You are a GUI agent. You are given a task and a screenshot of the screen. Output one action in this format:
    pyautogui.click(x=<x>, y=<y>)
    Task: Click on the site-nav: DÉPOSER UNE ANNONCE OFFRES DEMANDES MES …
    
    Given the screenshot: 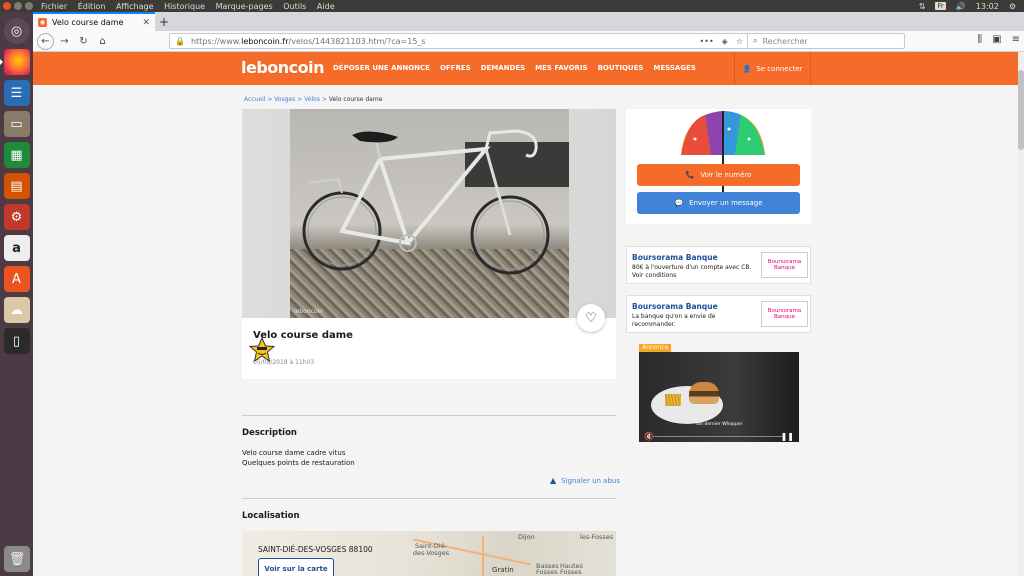 What is the action you would take?
    pyautogui.click(x=514, y=68)
    